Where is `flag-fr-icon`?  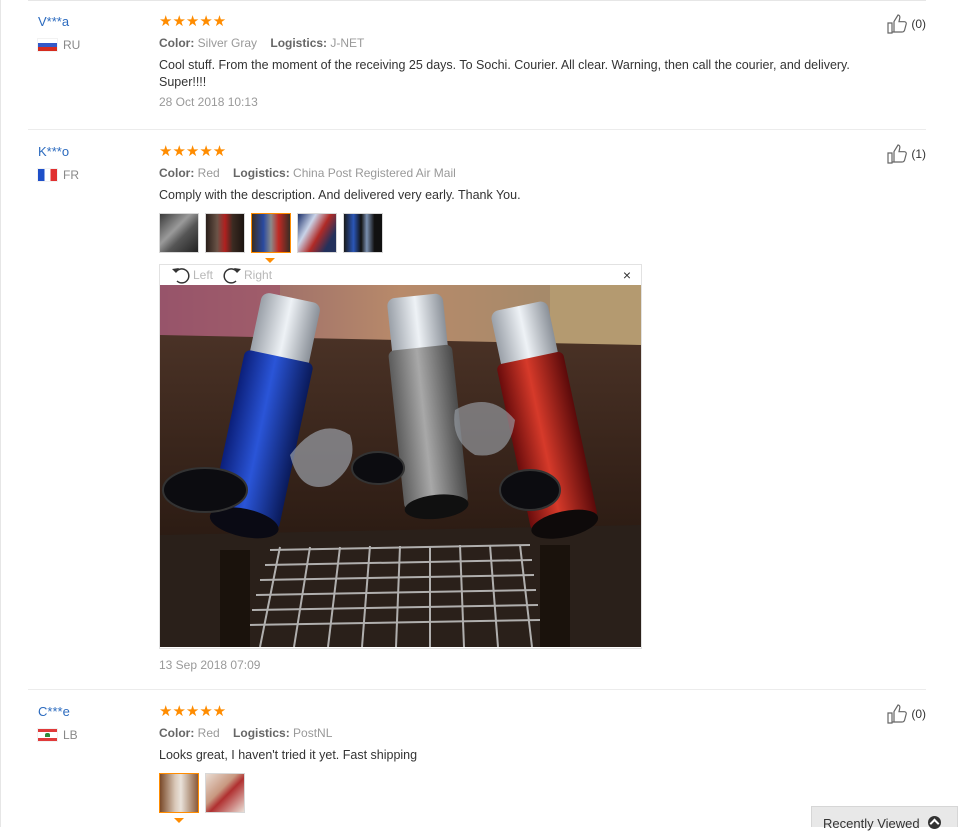 flag-fr-icon is located at coordinates (47, 175).